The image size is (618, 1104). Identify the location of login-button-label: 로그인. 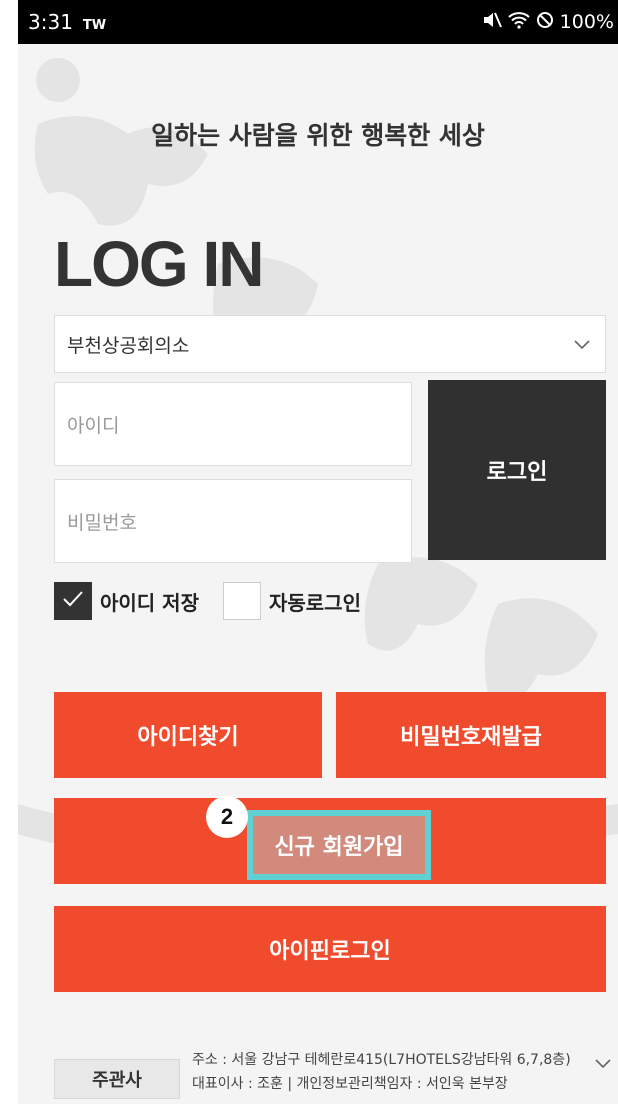
(517, 472).